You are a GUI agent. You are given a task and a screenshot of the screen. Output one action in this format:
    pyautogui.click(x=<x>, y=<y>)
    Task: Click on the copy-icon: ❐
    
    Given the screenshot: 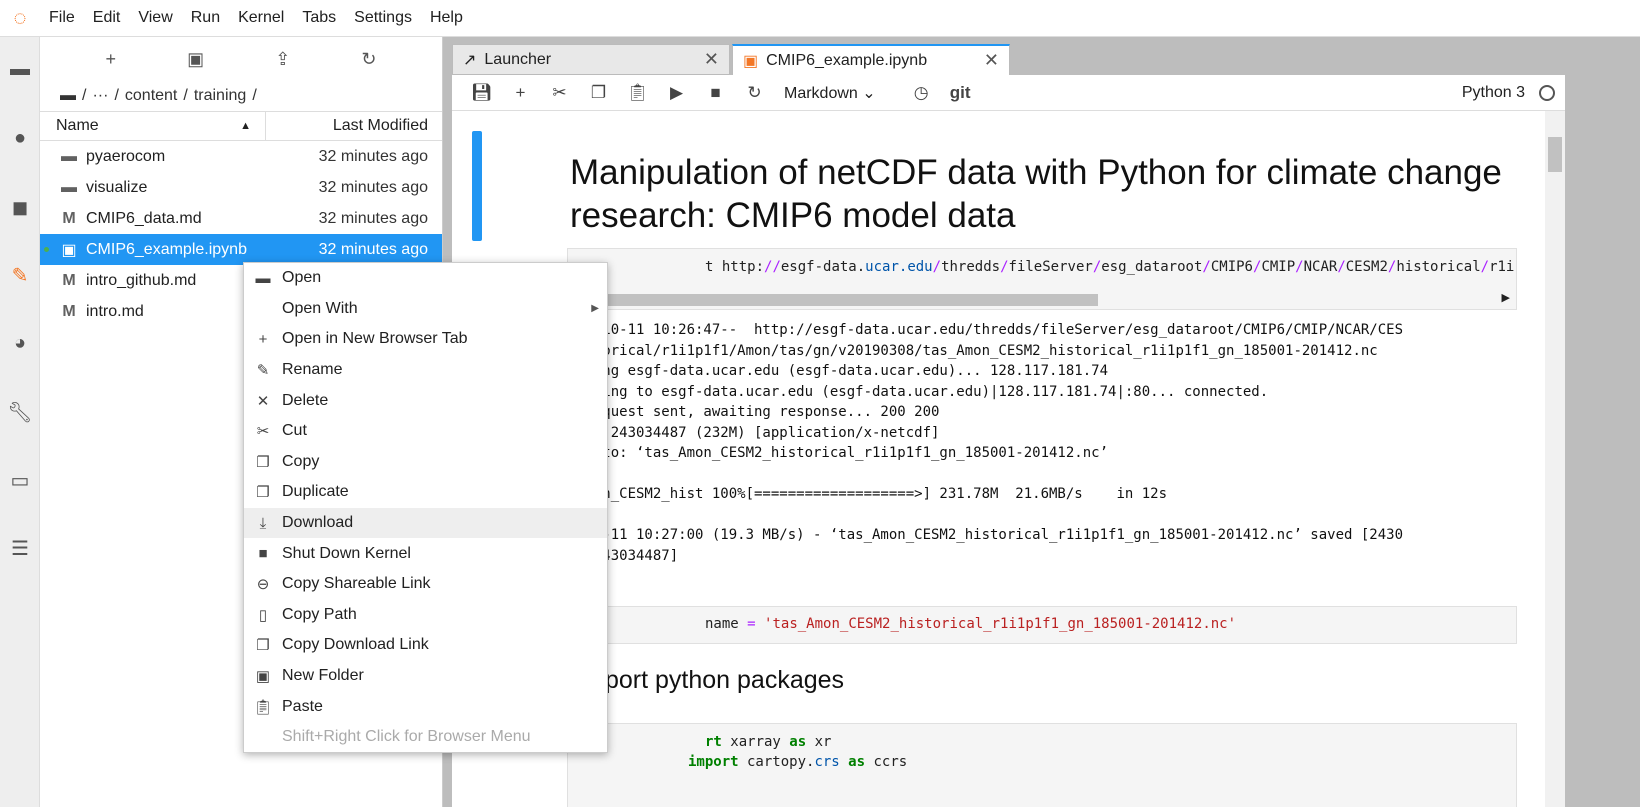 What is the action you would take?
    pyautogui.click(x=598, y=93)
    